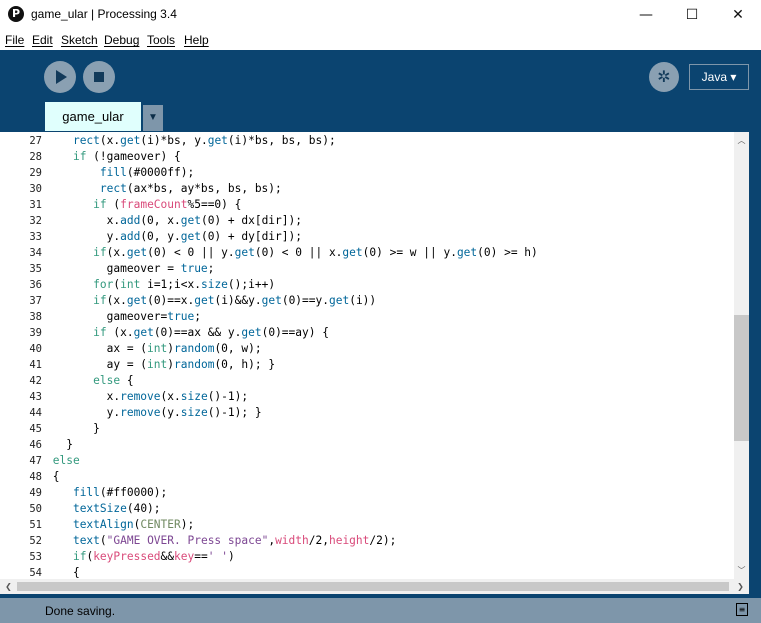 This screenshot has width=761, height=623. I want to click on code-token: keyPressed, so click(127, 556).